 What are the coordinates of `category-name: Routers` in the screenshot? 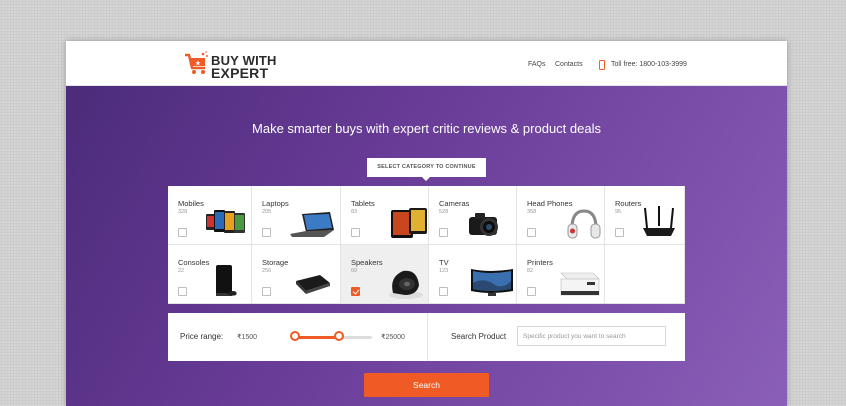 It's located at (628, 203).